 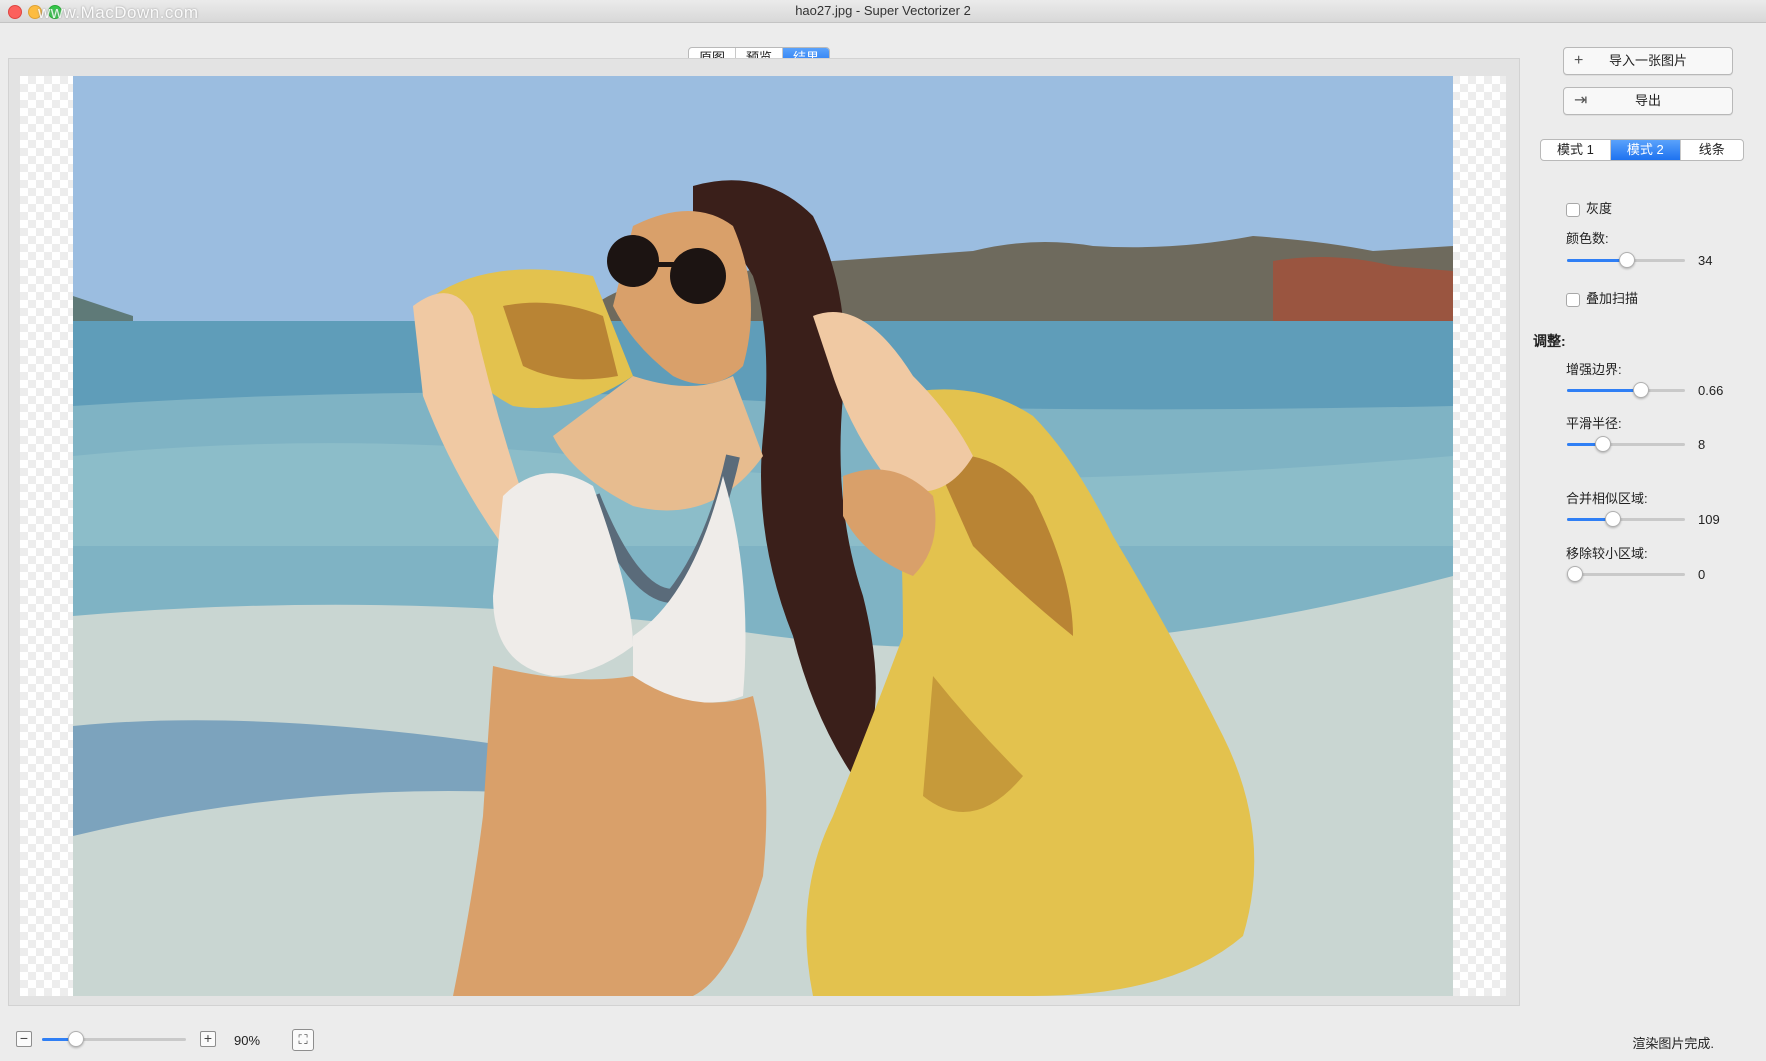 I want to click on fit-screen-button: ⛶, so click(x=303, y=1040).